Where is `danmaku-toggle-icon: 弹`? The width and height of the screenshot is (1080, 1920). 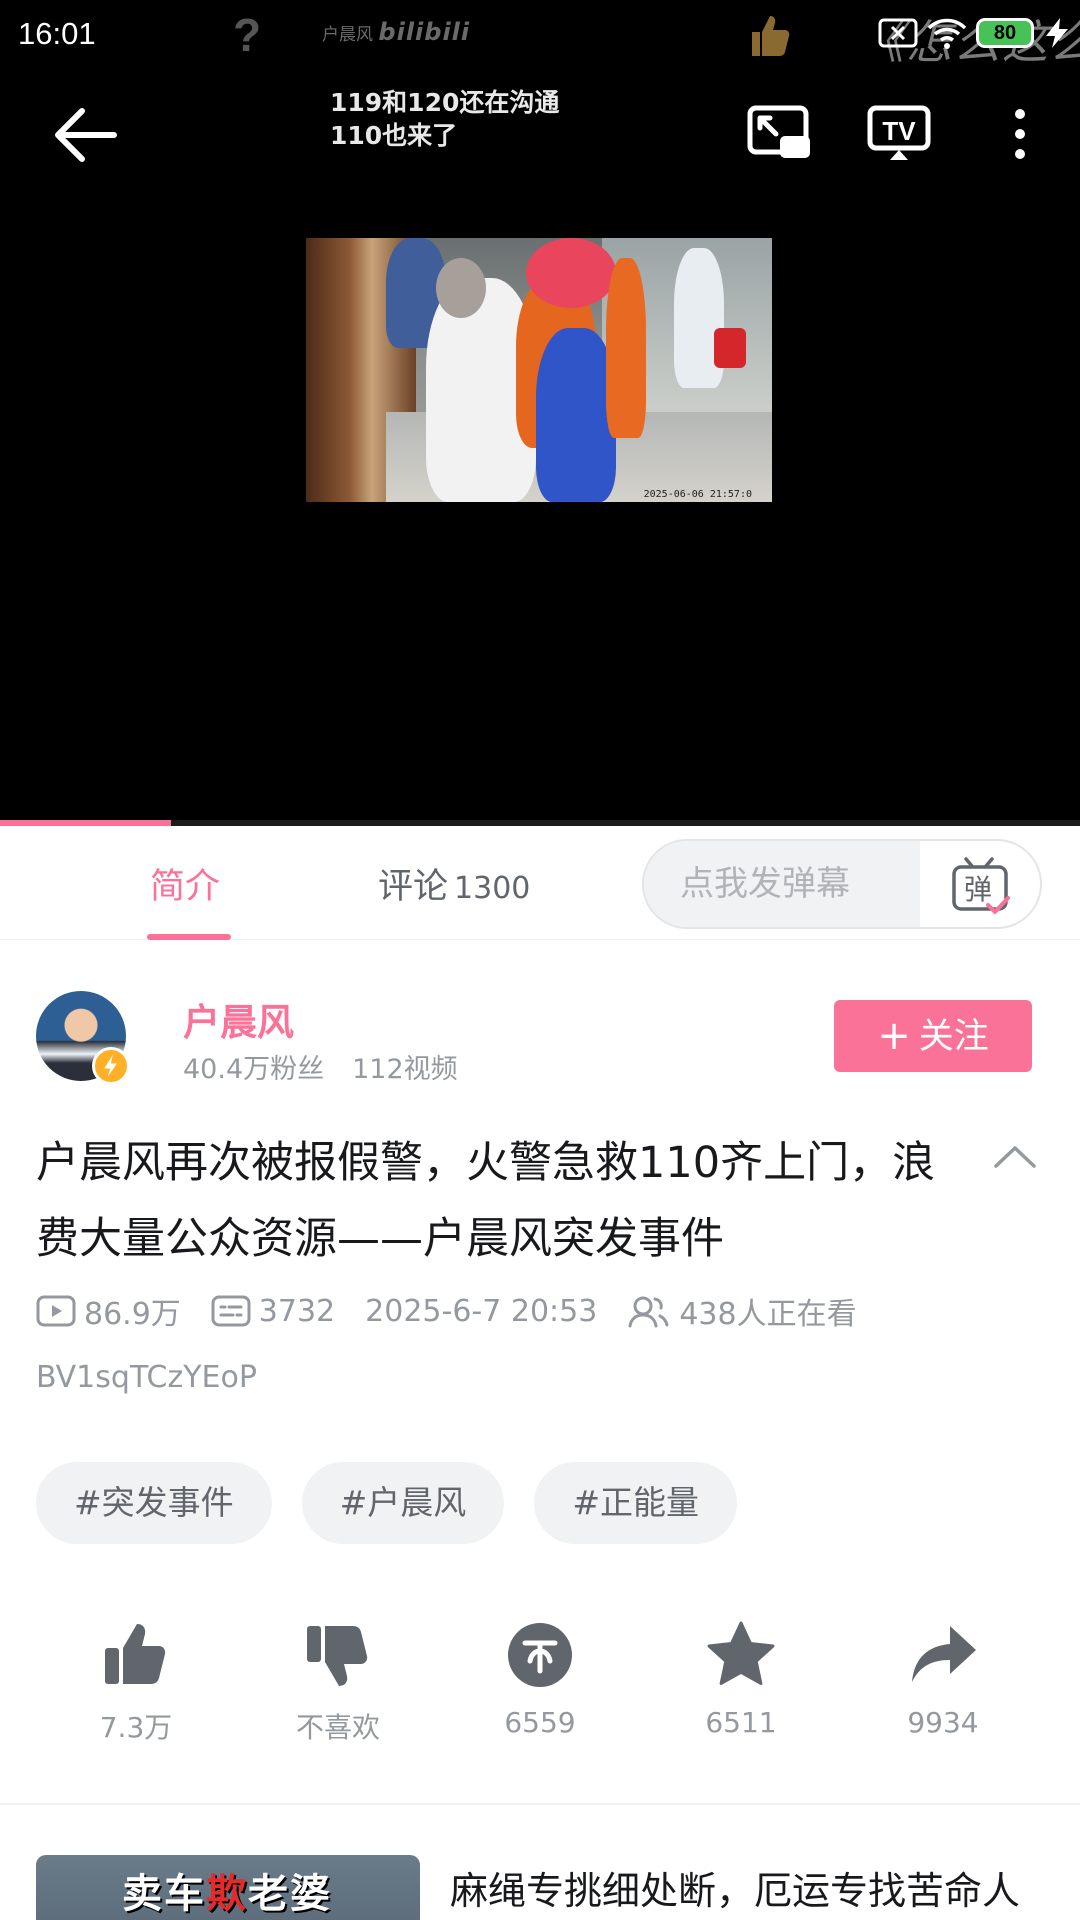
danmaku-toggle-icon: 弹 is located at coordinates (980, 884).